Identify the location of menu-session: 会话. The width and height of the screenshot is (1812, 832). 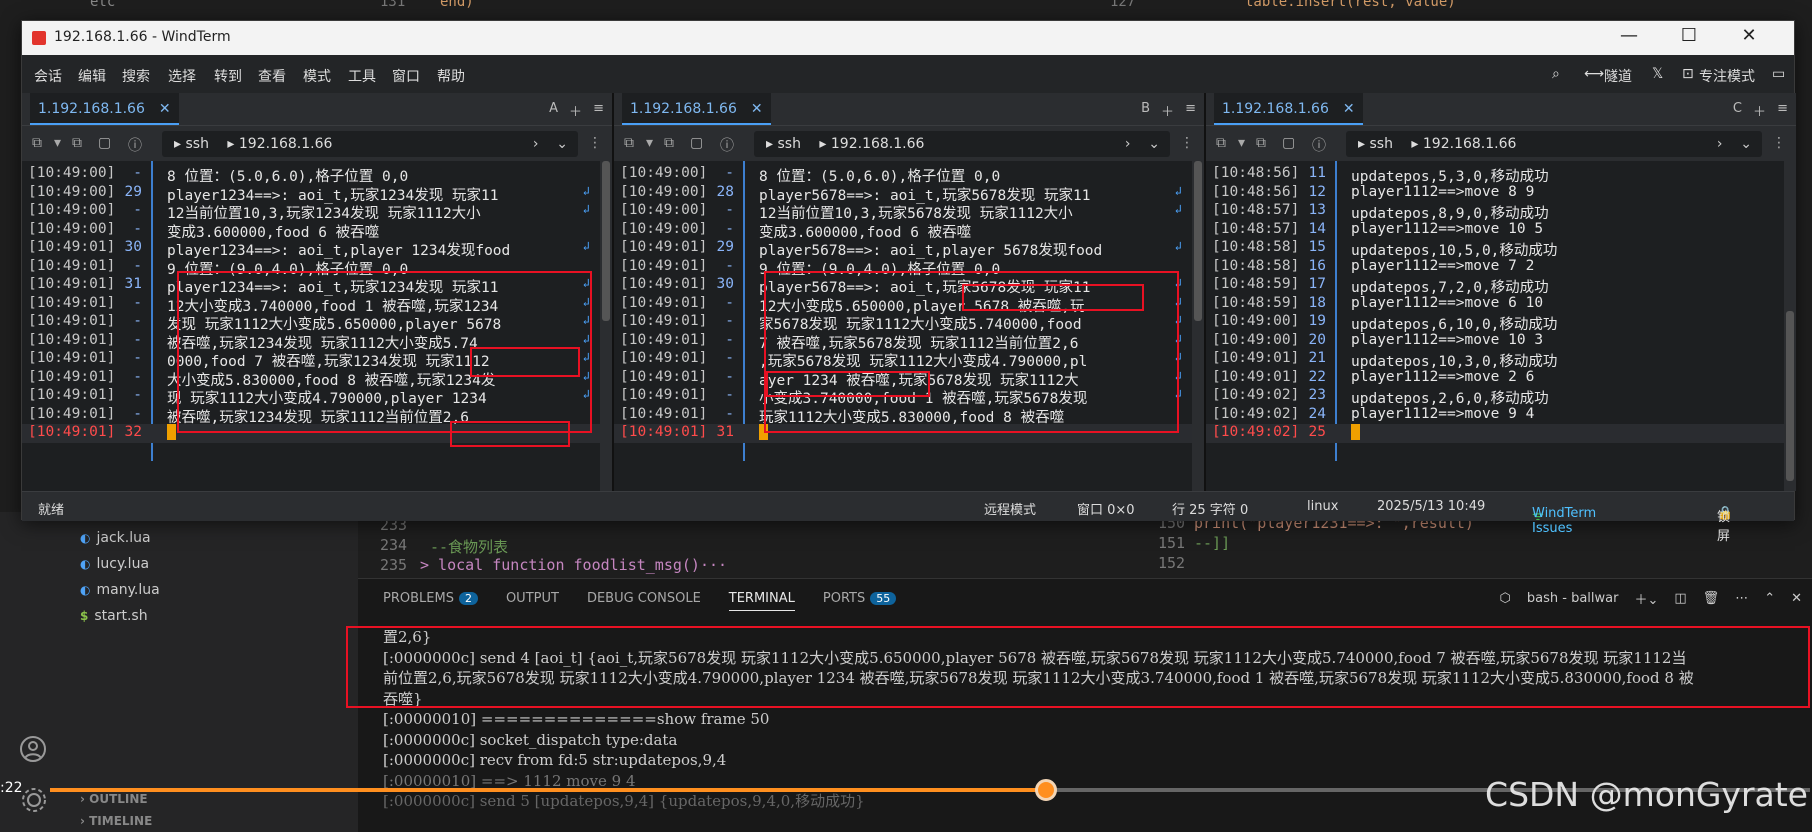
(48, 76).